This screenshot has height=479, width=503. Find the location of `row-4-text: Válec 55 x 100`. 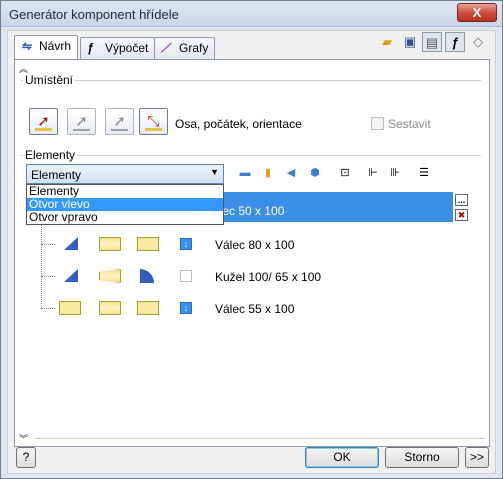

row-4-text: Válec 55 x 100 is located at coordinates (255, 309).